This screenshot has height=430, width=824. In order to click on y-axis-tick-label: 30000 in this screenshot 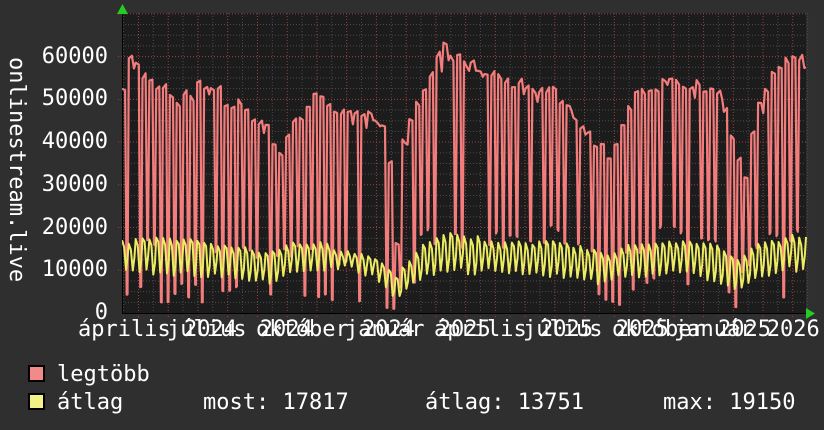, I will do `click(74, 184)`.